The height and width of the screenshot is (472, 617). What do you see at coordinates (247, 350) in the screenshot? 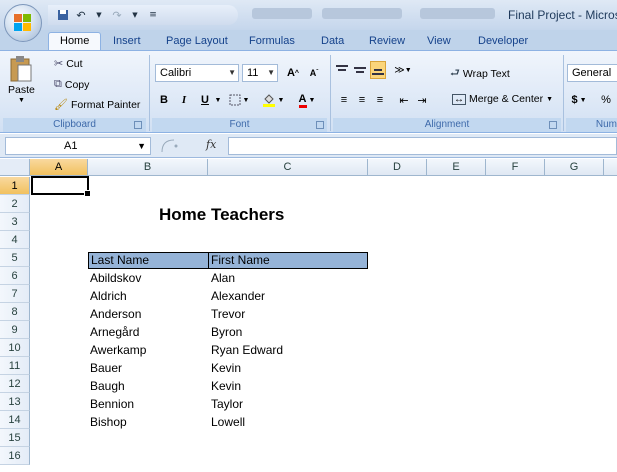
I see `cell-first-name: Ryan Edward` at bounding box center [247, 350].